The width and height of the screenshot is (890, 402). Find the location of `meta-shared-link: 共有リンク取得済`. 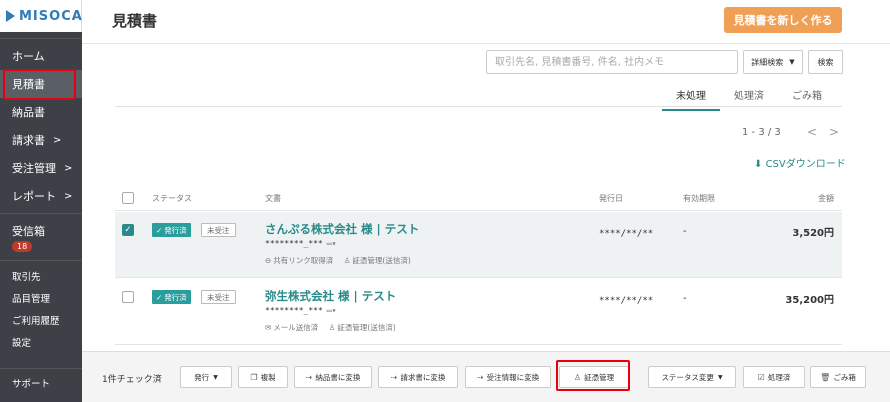

meta-shared-link: 共有リンク取得済 is located at coordinates (303, 260).